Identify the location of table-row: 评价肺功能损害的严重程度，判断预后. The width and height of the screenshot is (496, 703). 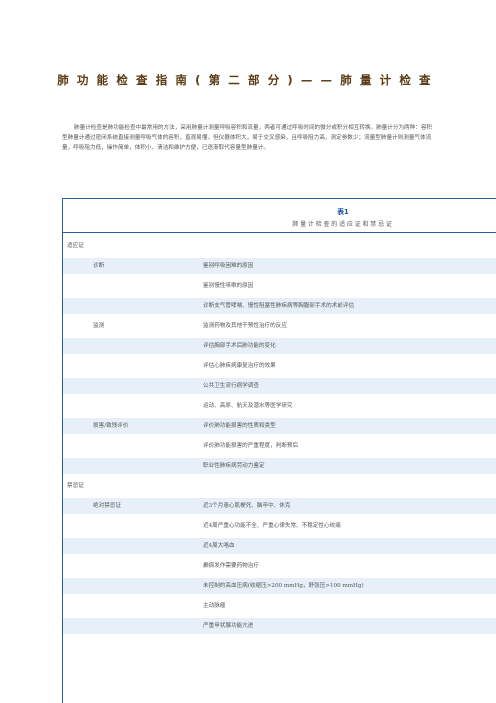
(279, 446).